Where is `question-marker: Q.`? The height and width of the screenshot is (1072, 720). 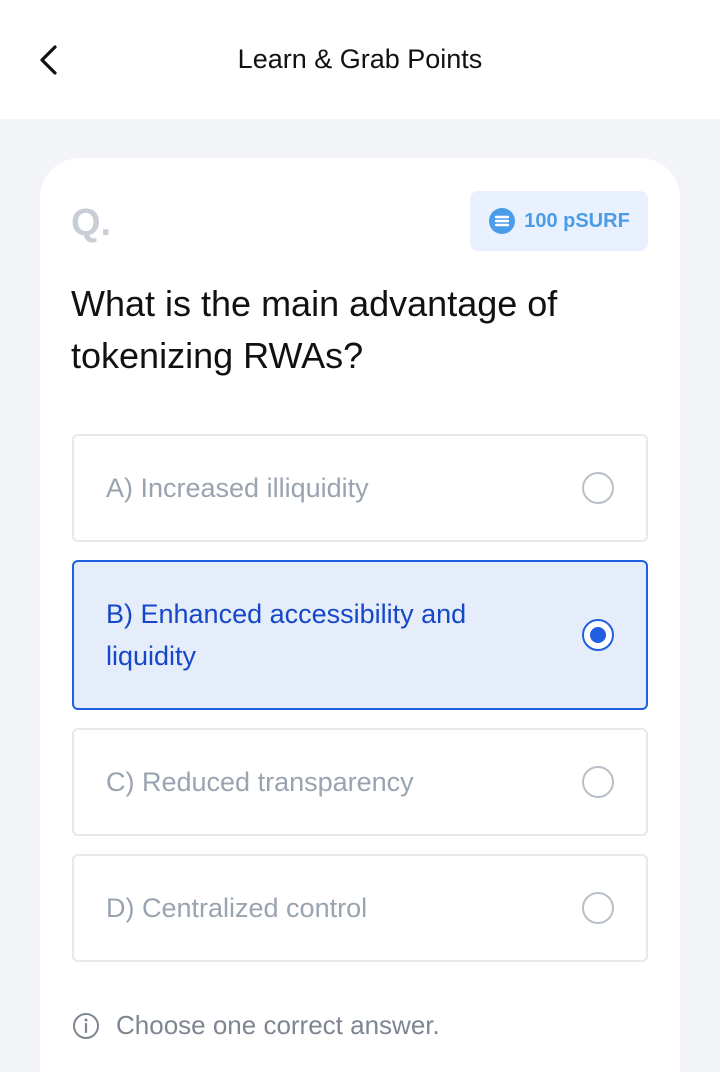
question-marker: Q. is located at coordinates (91, 223).